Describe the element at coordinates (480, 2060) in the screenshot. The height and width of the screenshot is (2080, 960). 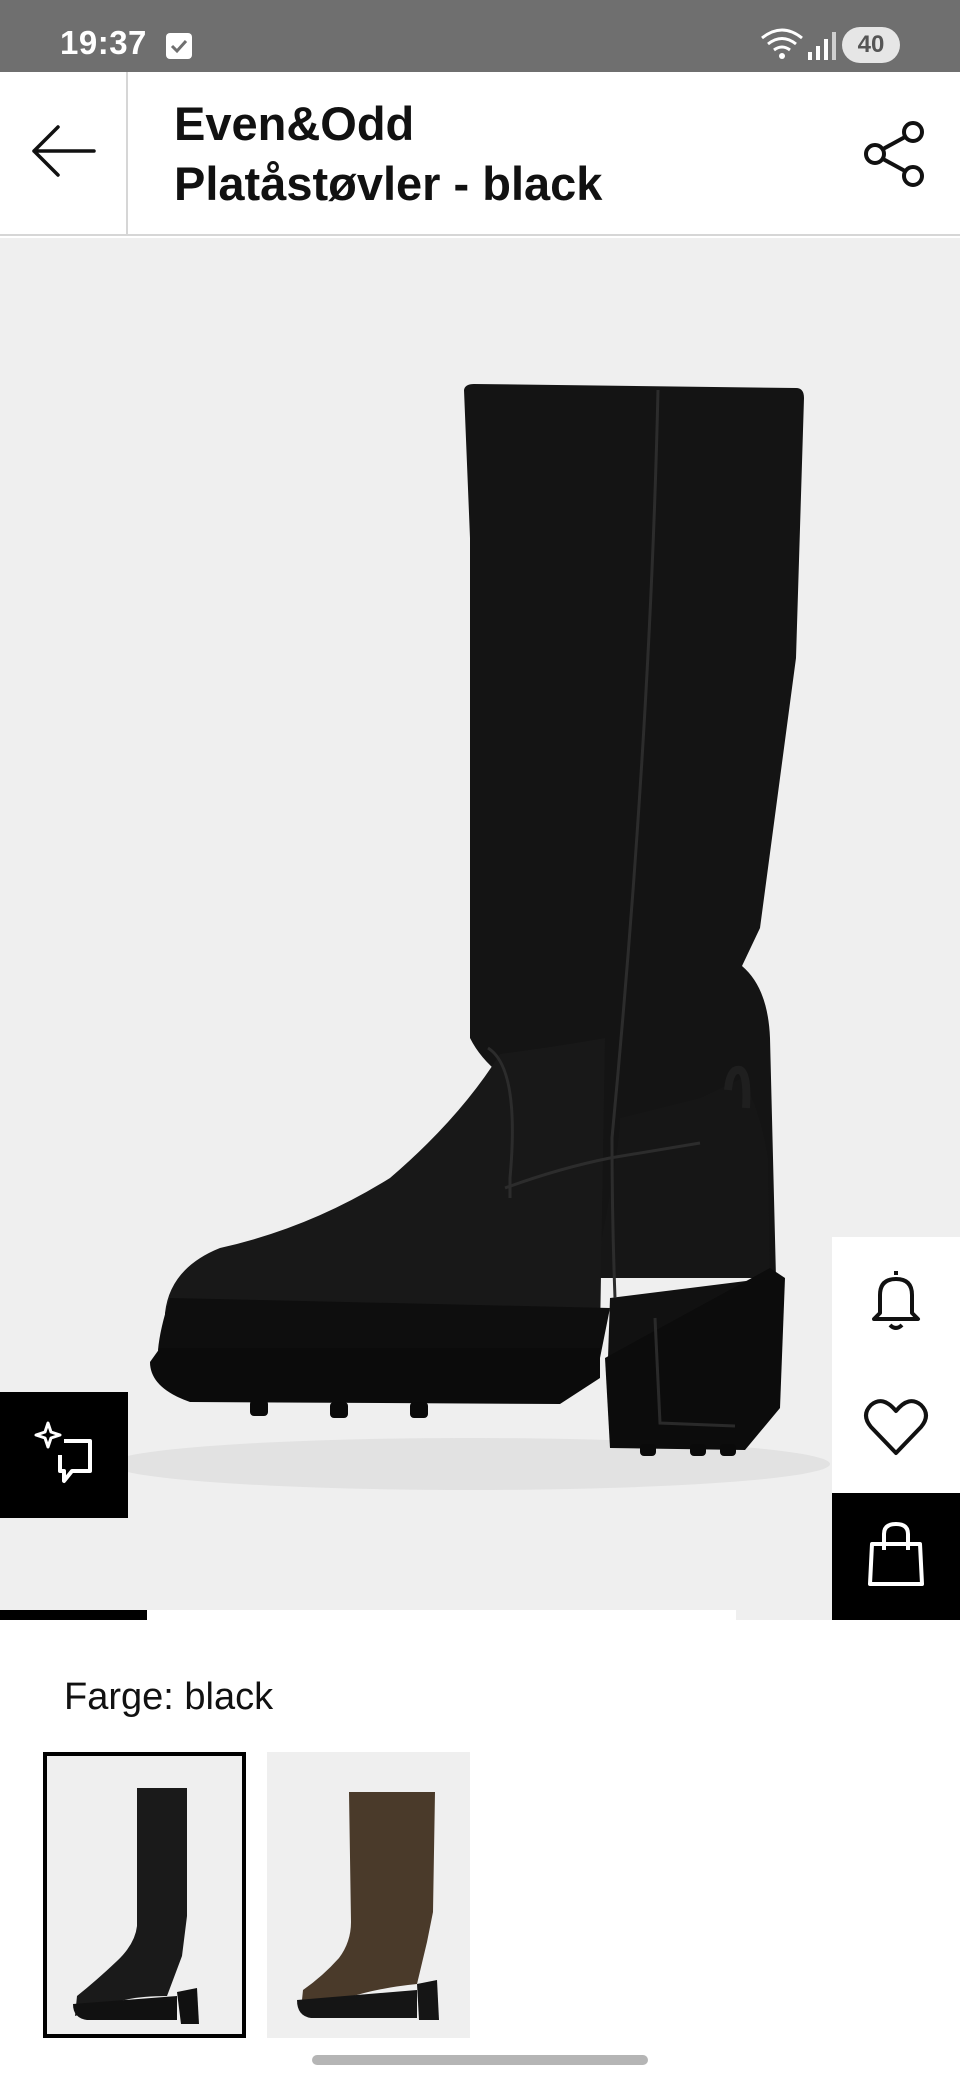
I see `gesture-bar` at that location.